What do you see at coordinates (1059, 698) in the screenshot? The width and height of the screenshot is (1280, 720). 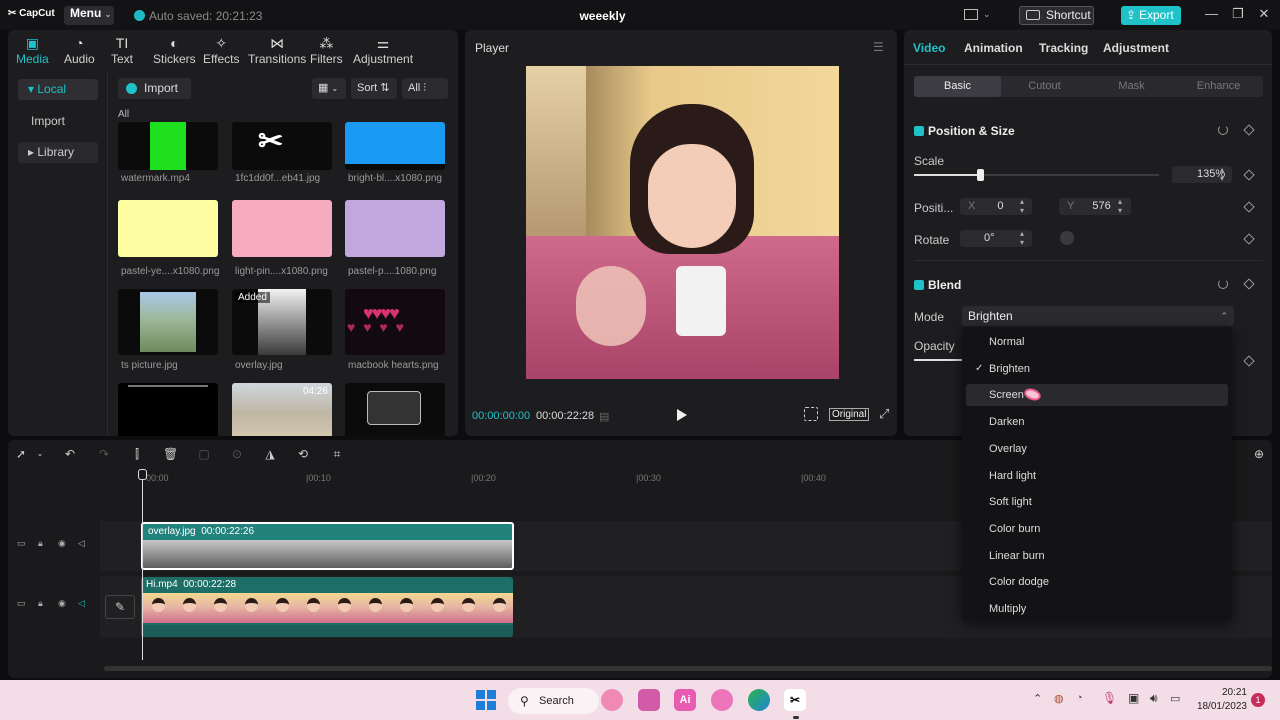 I see `tray-app-icon: ◍` at bounding box center [1059, 698].